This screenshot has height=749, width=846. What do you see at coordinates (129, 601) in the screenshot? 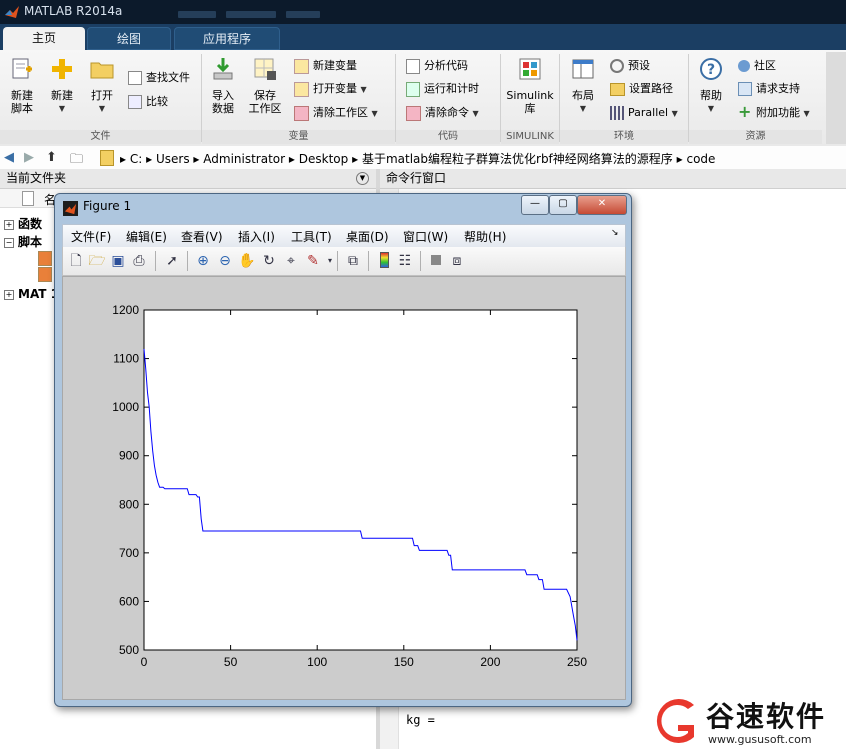
I see `y-tick-label: 600` at bounding box center [129, 601].